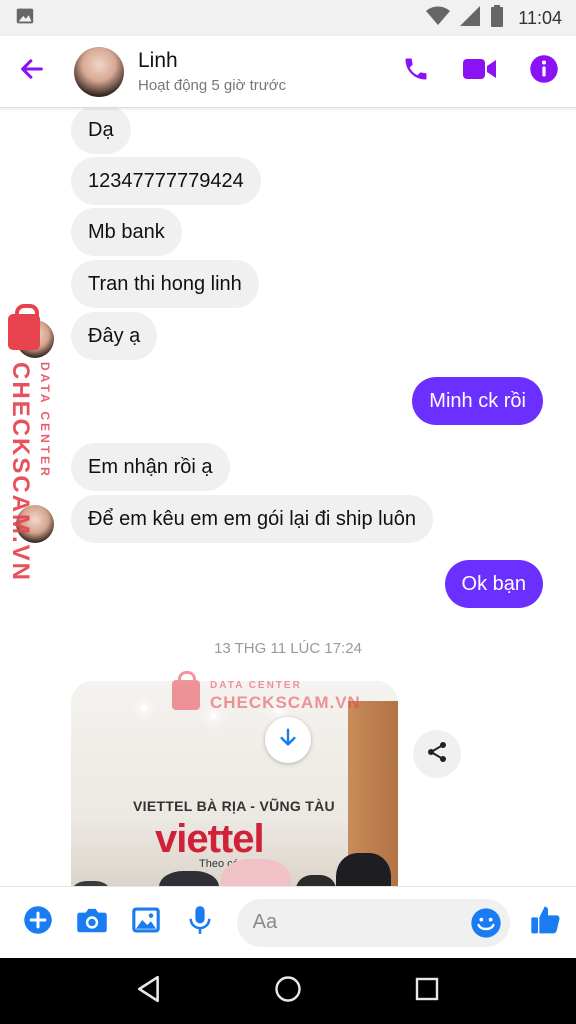 This screenshot has width=576, height=1024. Describe the element at coordinates (477, 401) in the screenshot. I see `message-bubble: Minh ck rồi` at that location.